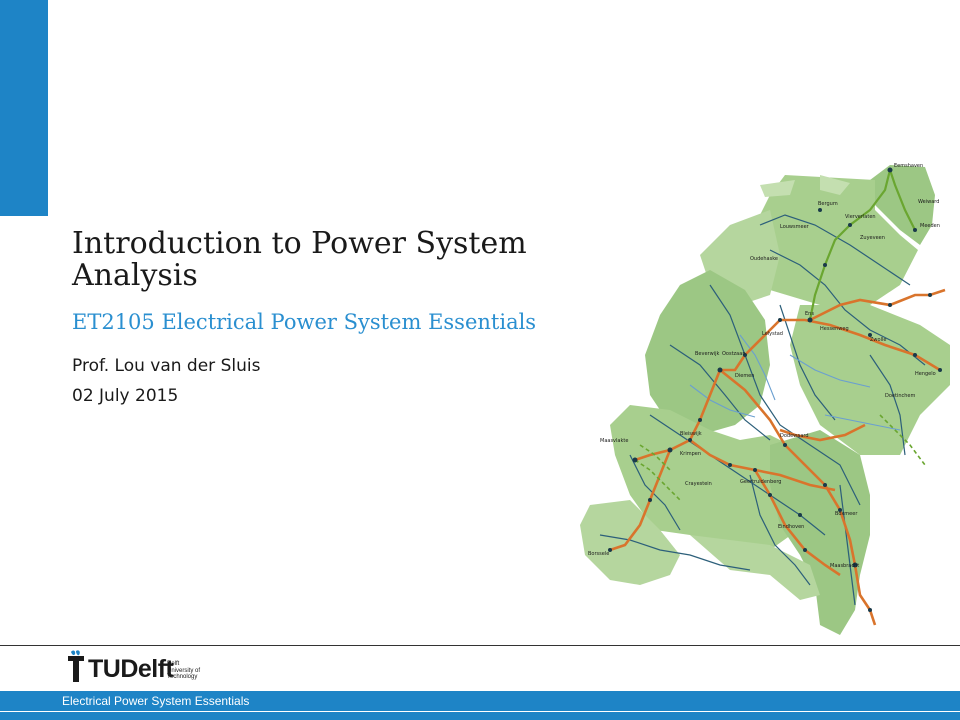 The height and width of the screenshot is (720, 960). What do you see at coordinates (480, 645) in the screenshot?
I see `footer-divider` at bounding box center [480, 645].